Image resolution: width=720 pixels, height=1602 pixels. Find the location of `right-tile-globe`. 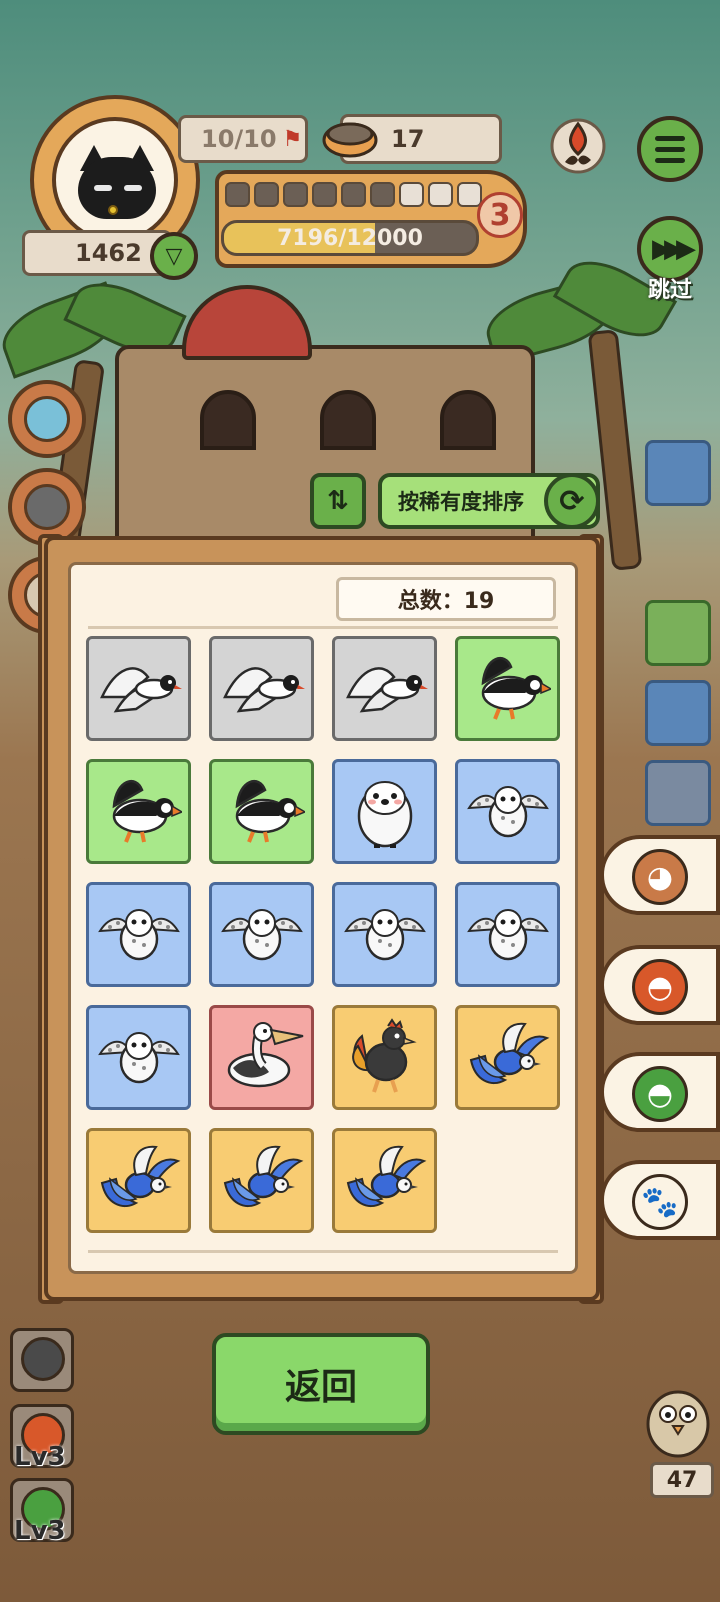

right-tile-globe is located at coordinates (678, 713).